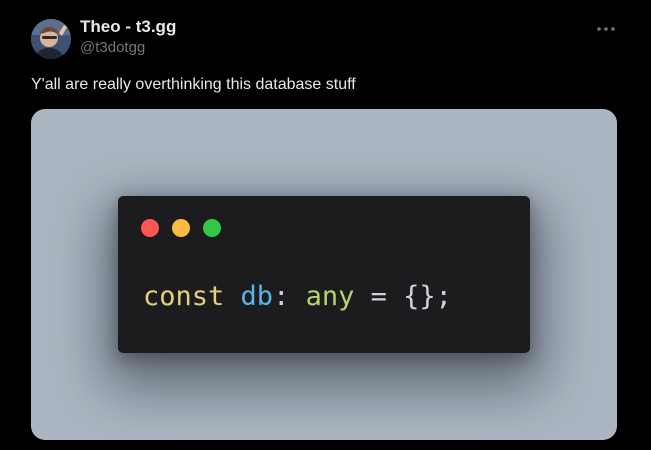 This screenshot has width=651, height=450. What do you see at coordinates (427, 296) in the screenshot?
I see `code-value: {};` at bounding box center [427, 296].